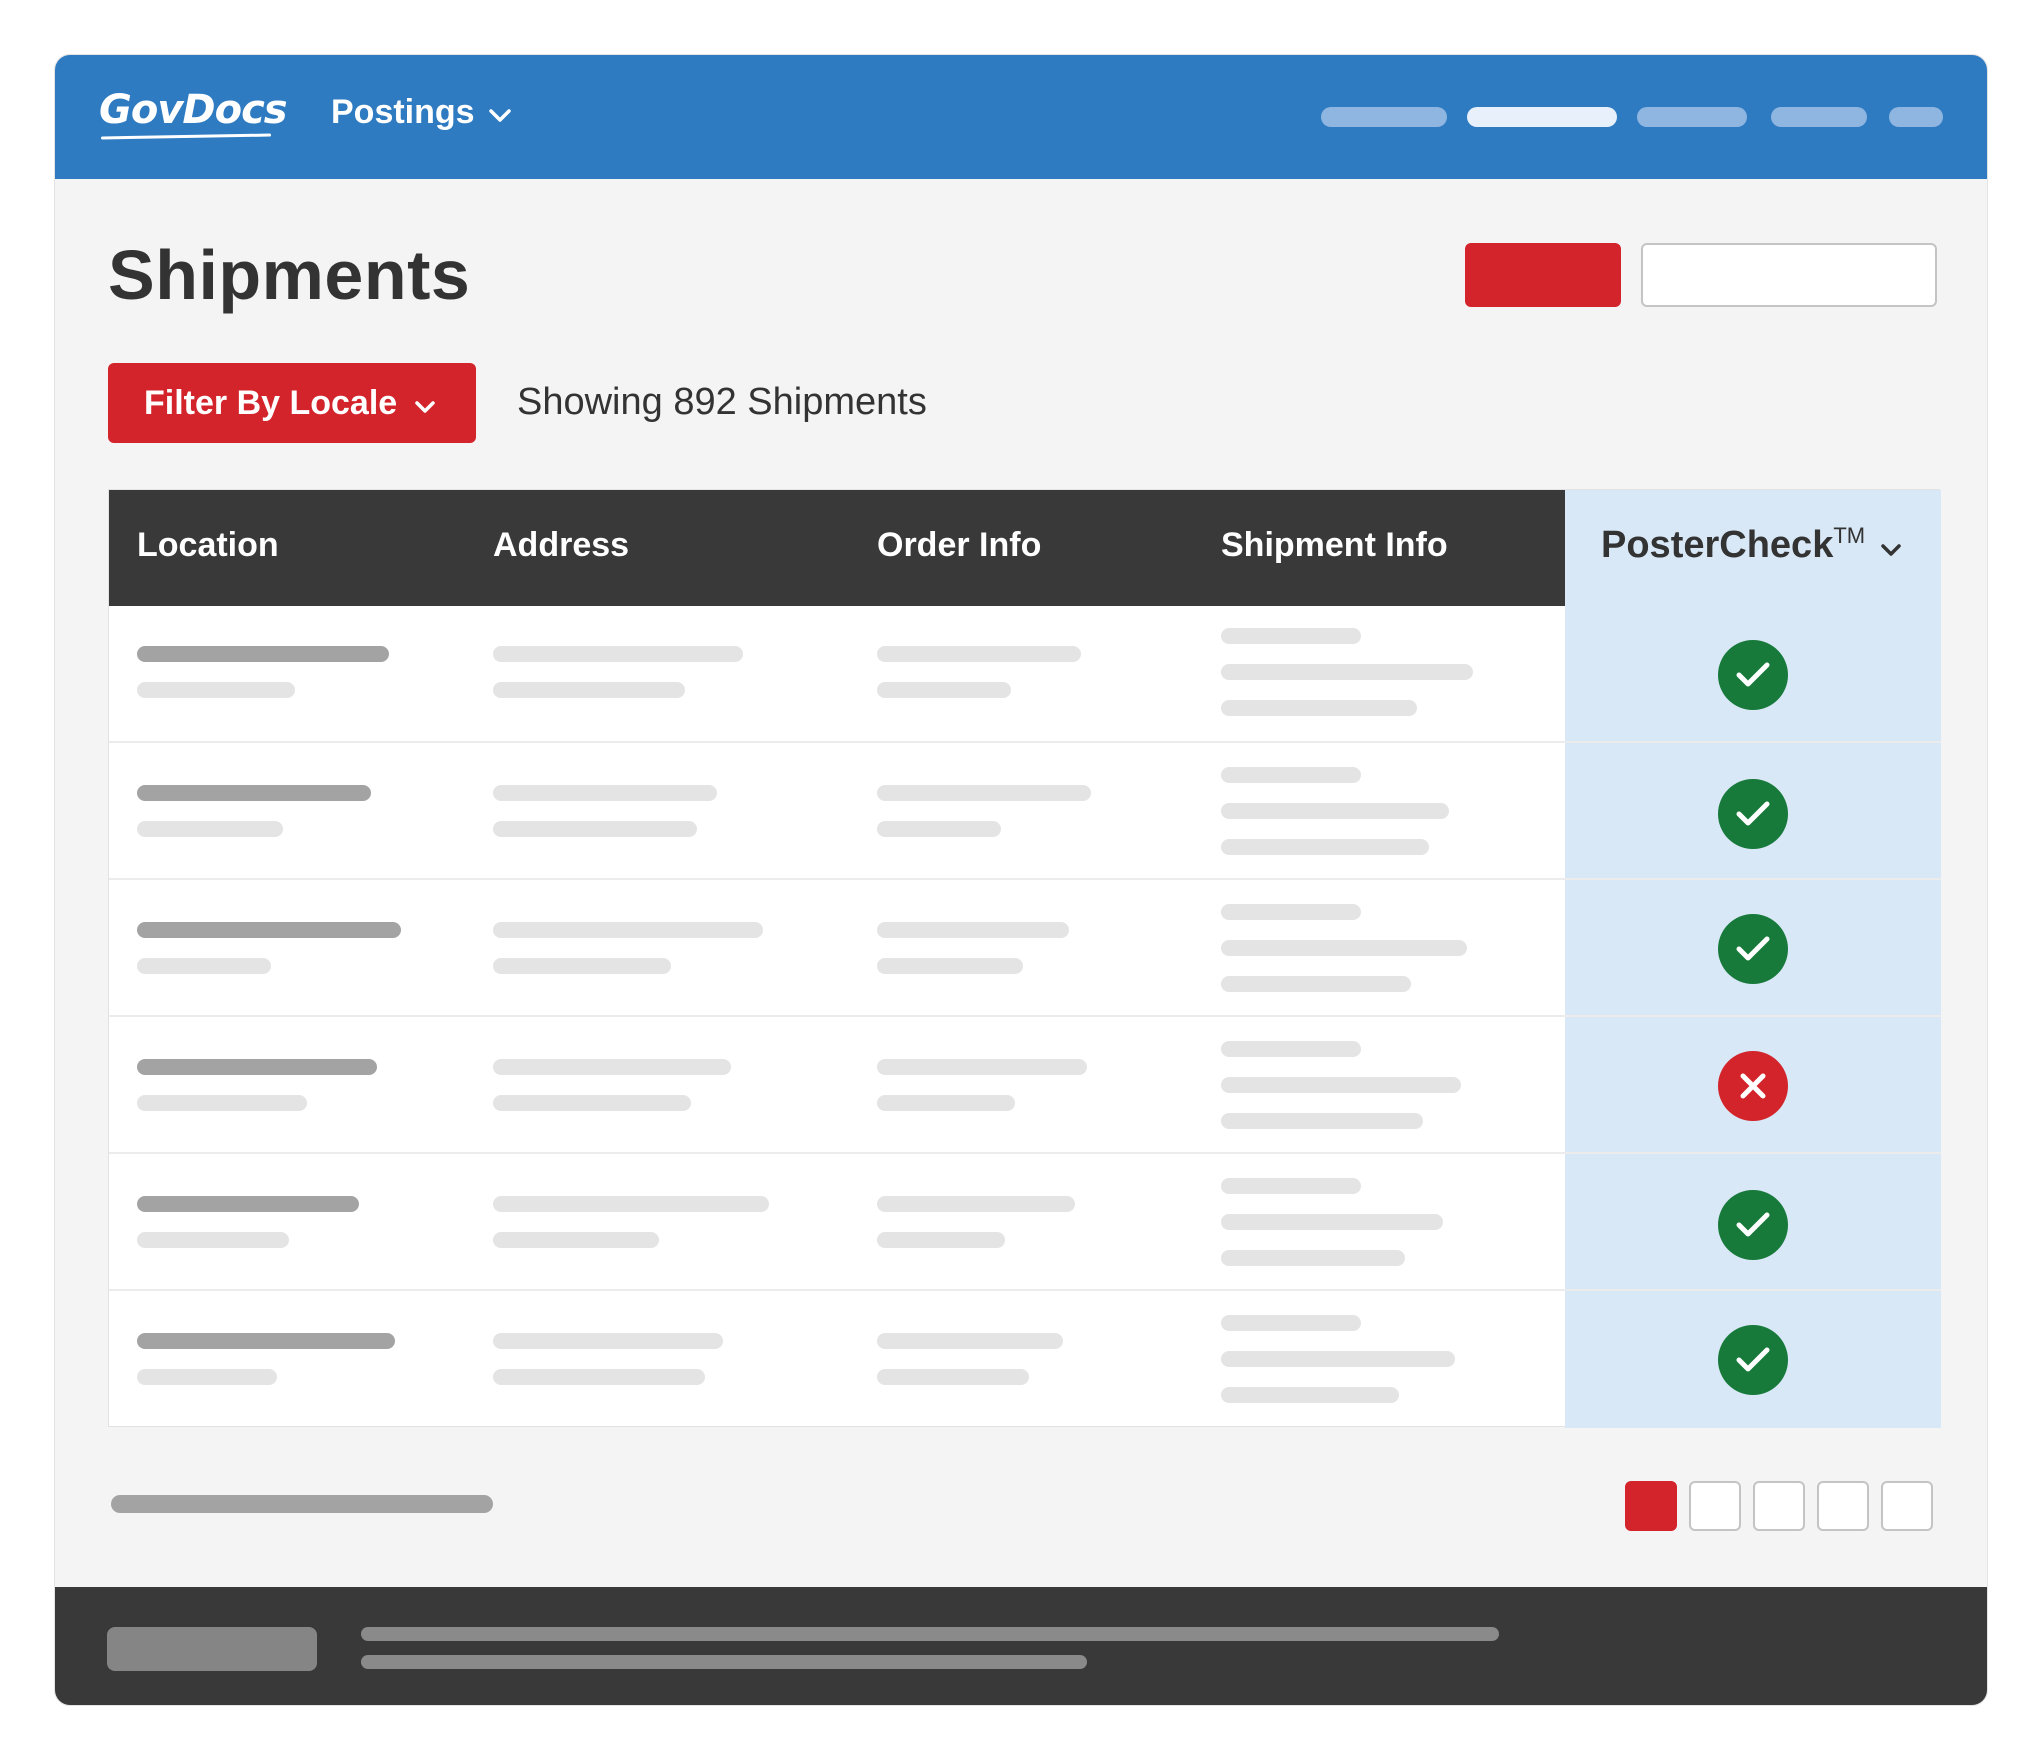  Describe the element at coordinates (302, 1504) in the screenshot. I see `horizontal-scrollbar` at that location.